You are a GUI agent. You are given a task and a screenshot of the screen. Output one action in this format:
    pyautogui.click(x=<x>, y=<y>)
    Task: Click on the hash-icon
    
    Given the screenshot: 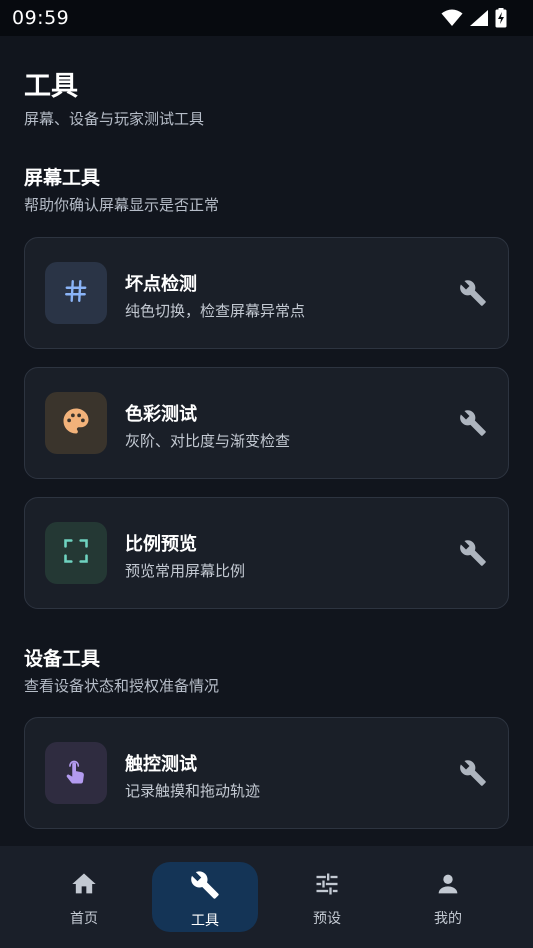 What is the action you would take?
    pyautogui.click(x=76, y=293)
    